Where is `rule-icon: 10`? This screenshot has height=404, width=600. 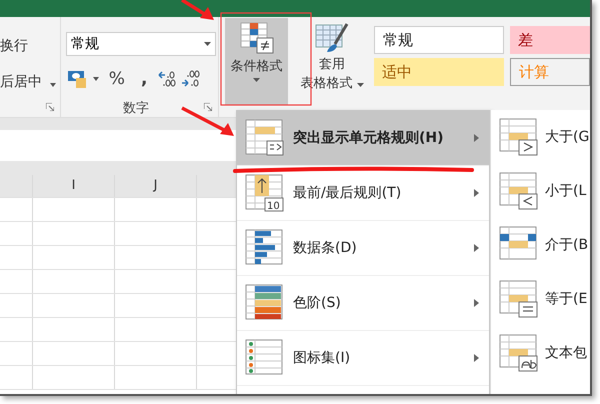
rule-icon: 10 is located at coordinates (265, 193).